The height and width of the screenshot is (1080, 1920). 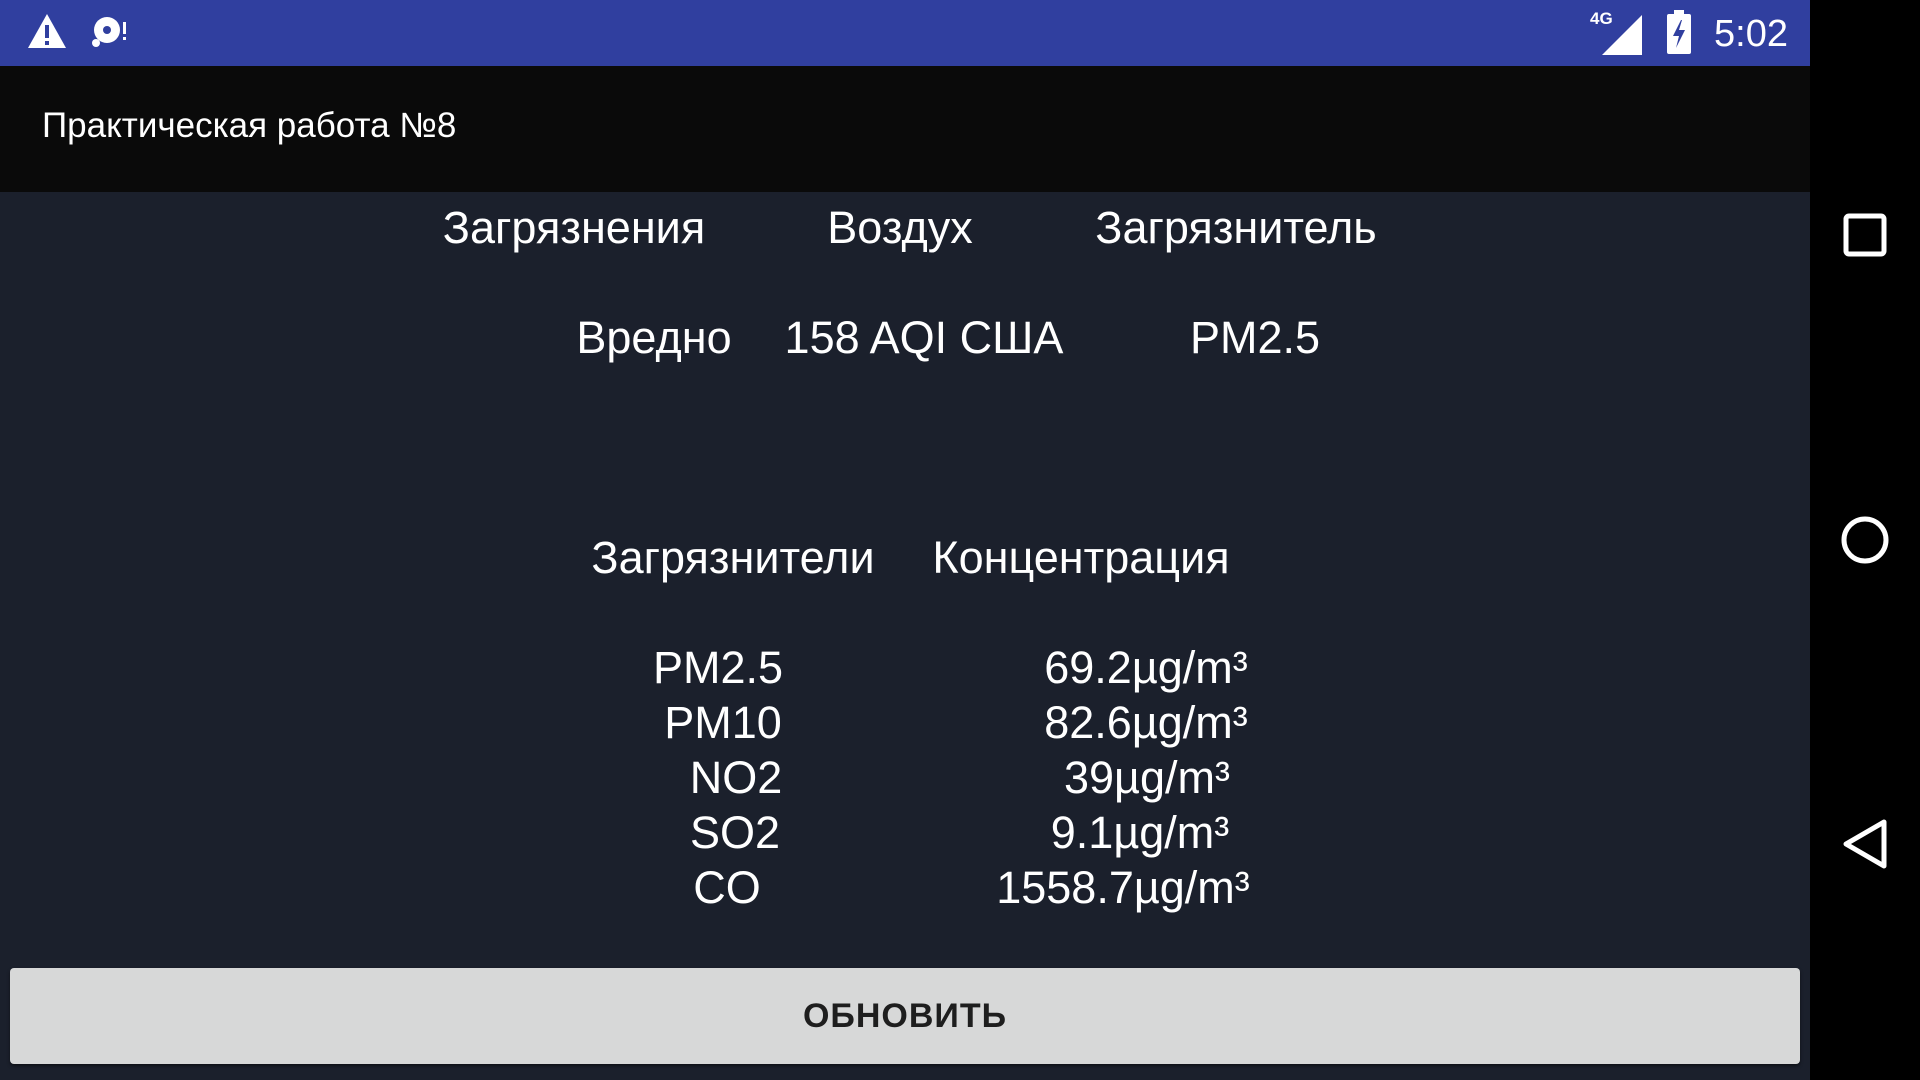 I want to click on pollutant-name: NO2, so click(x=736, y=777).